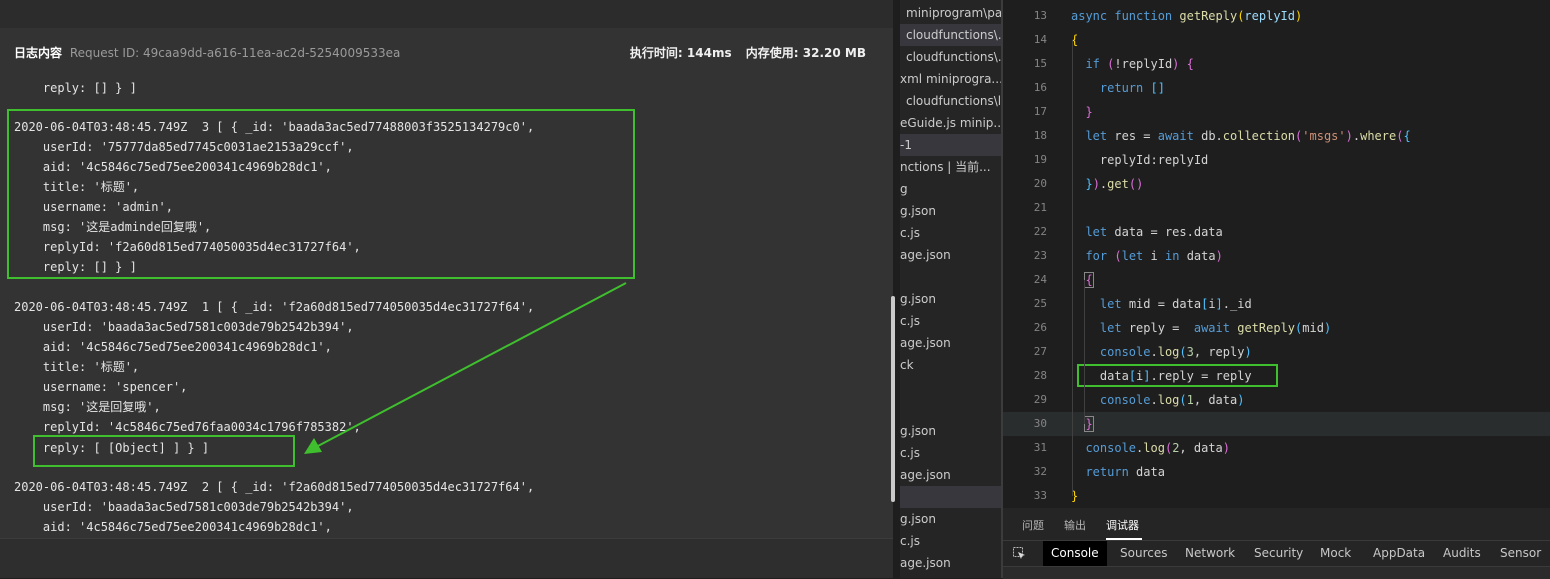  I want to click on subtab-mock: Mock, so click(1335, 553).